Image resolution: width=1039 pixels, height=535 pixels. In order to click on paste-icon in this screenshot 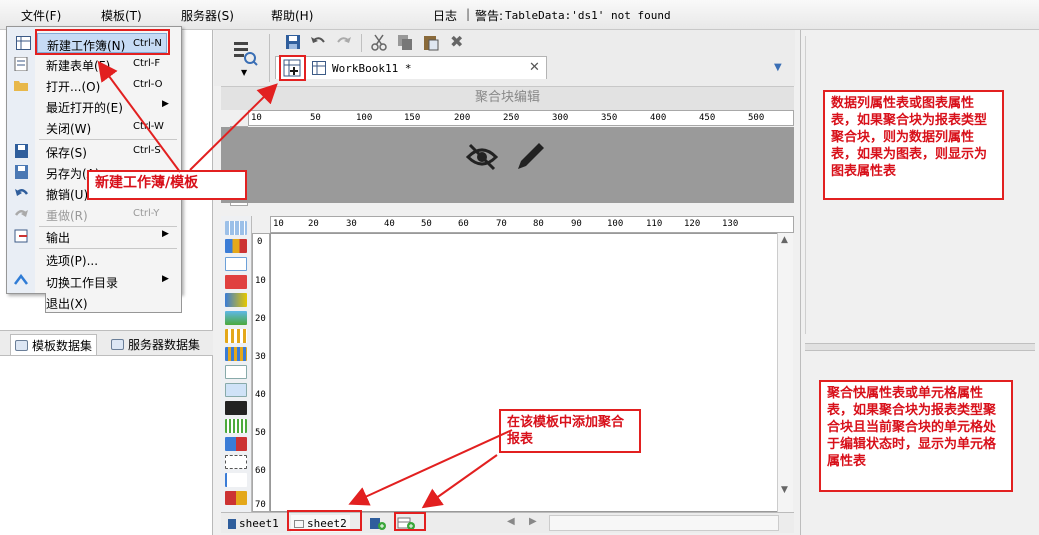, I will do `click(431, 42)`.